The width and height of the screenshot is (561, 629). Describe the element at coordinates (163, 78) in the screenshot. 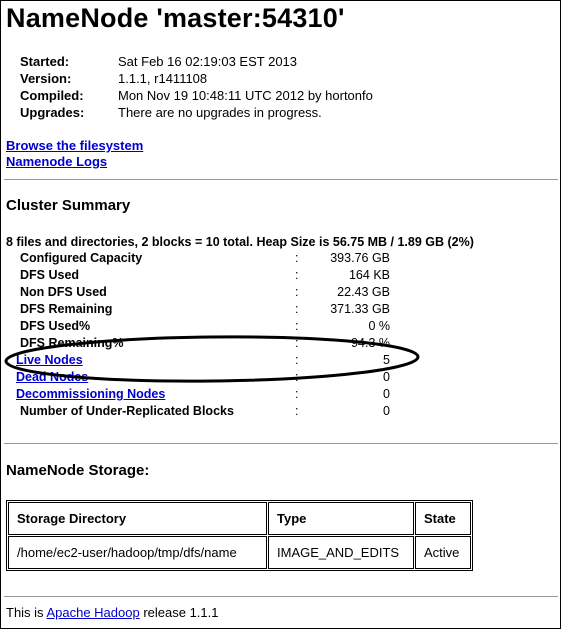

I see `info-value: 1.1.1, r1411108` at that location.